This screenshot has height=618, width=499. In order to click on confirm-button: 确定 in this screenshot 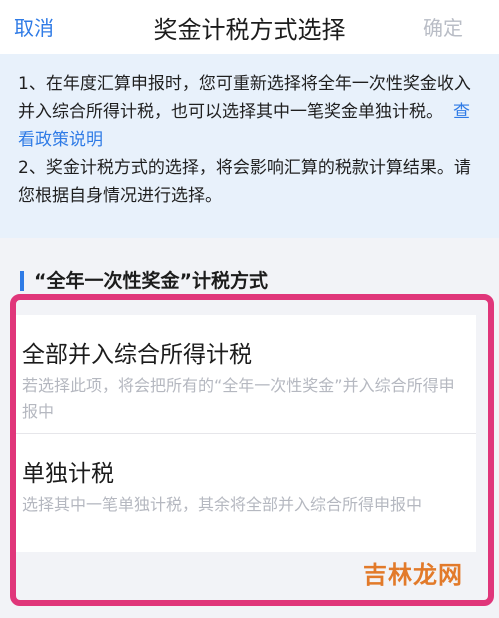, I will do `click(443, 26)`.